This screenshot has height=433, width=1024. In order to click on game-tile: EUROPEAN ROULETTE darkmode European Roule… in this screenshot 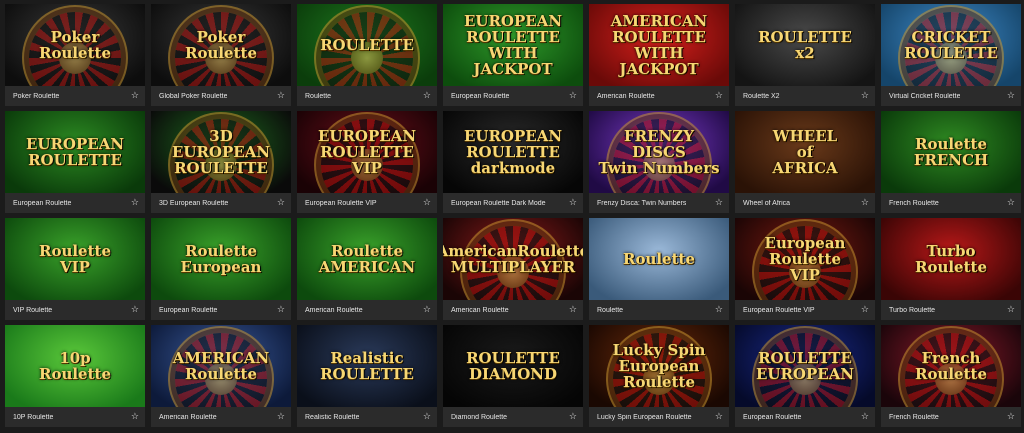, I will do `click(513, 162)`.